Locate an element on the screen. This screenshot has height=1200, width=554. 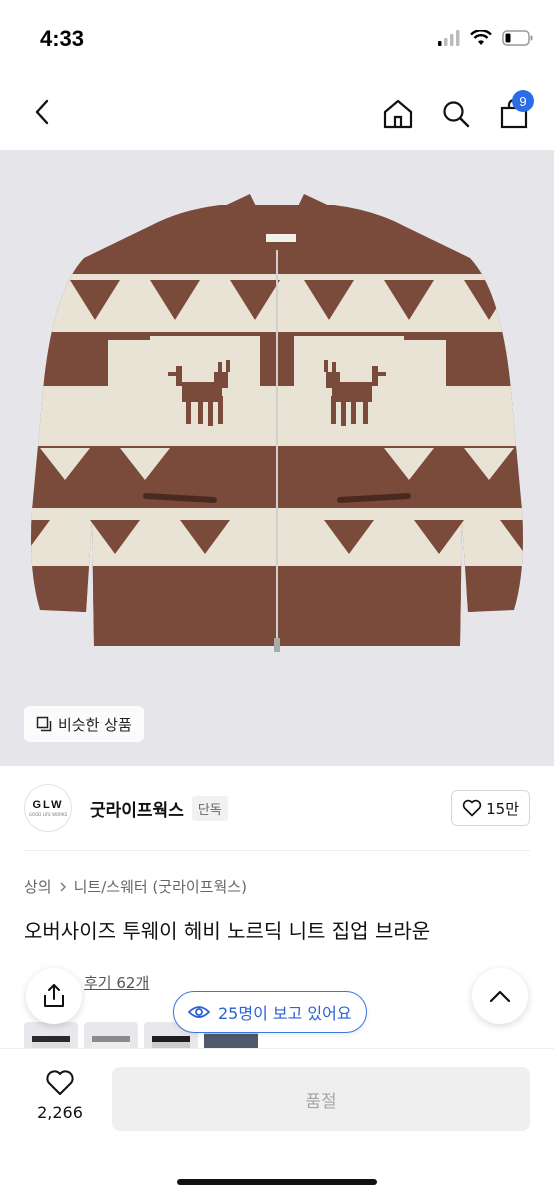
status-icons is located at coordinates (486, 38).